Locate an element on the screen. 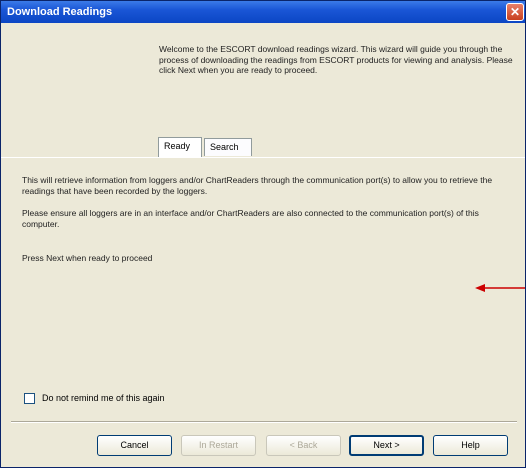 The image size is (526, 468). tab-ready: Ready is located at coordinates (180, 147).